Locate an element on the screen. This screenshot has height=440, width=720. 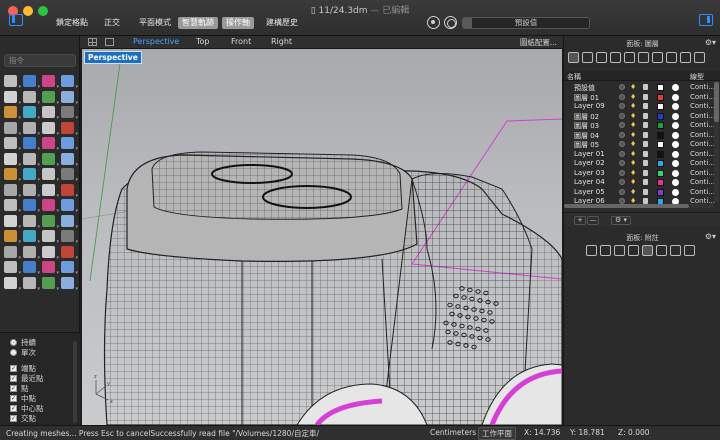
flow-icon is located at coordinates (50, 253).